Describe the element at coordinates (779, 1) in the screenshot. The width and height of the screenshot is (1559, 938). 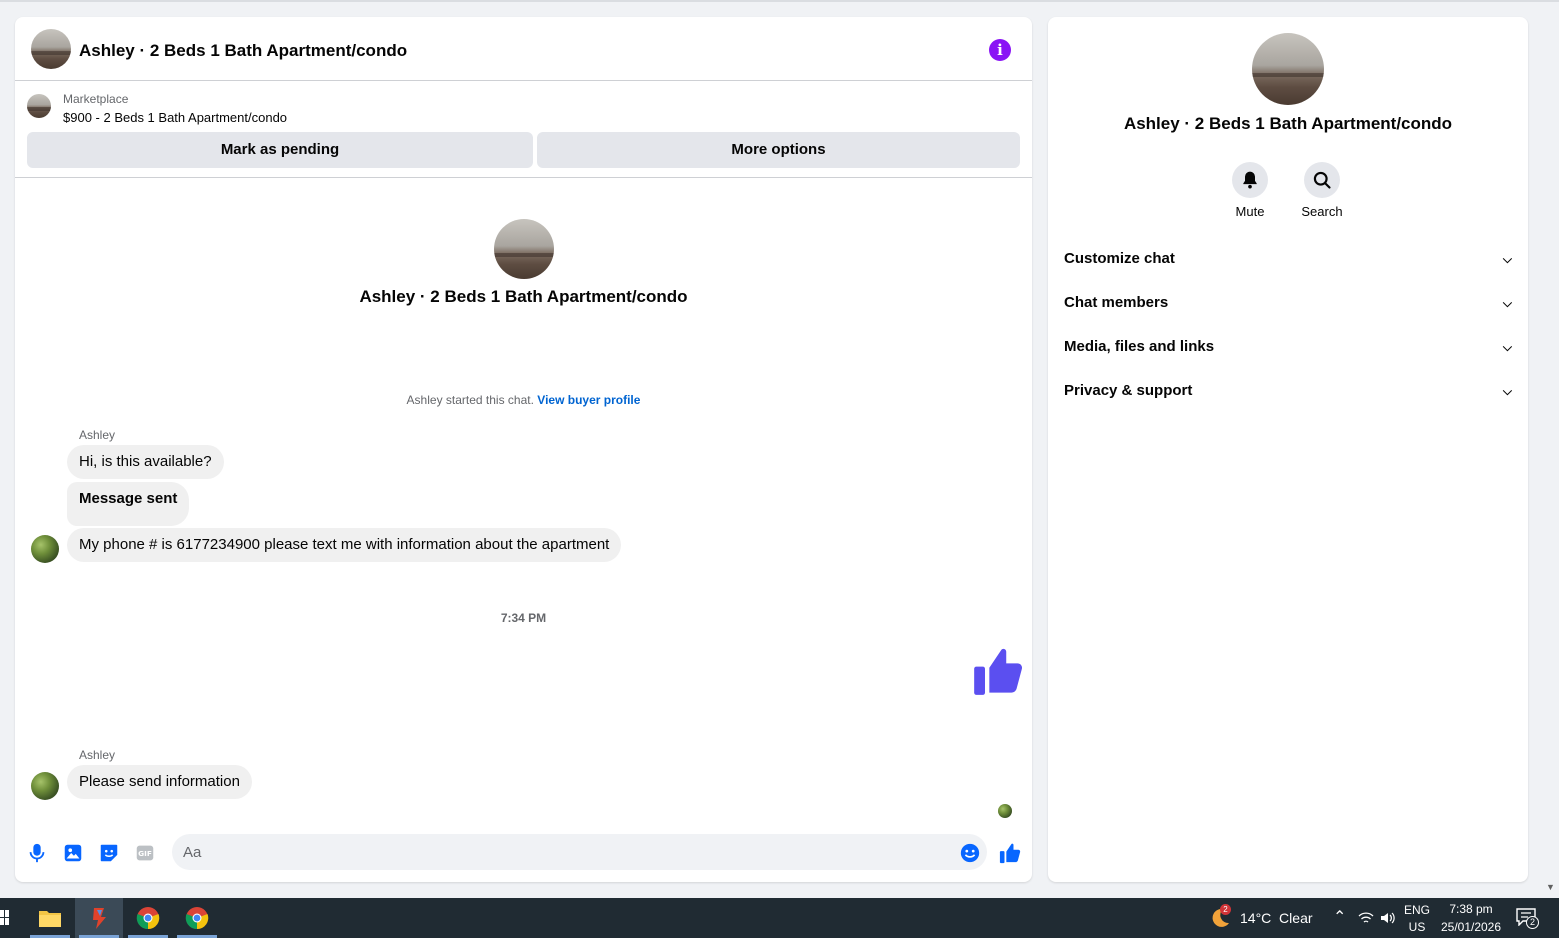
I see `browser-top-edge` at that location.